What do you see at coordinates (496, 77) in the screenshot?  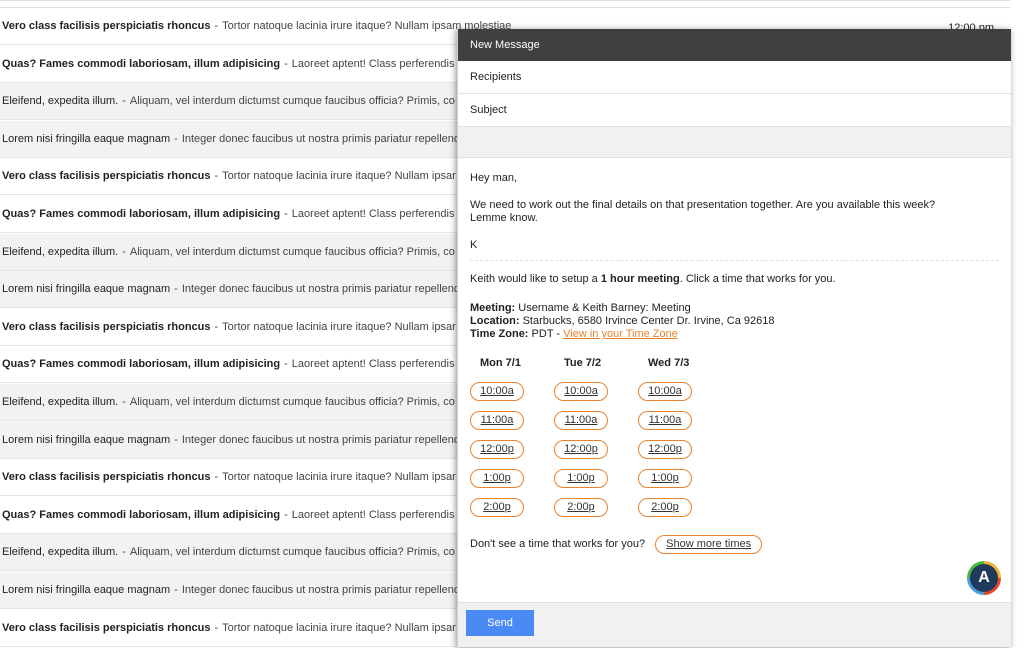 I see `recipients-placeholder: Recipients` at bounding box center [496, 77].